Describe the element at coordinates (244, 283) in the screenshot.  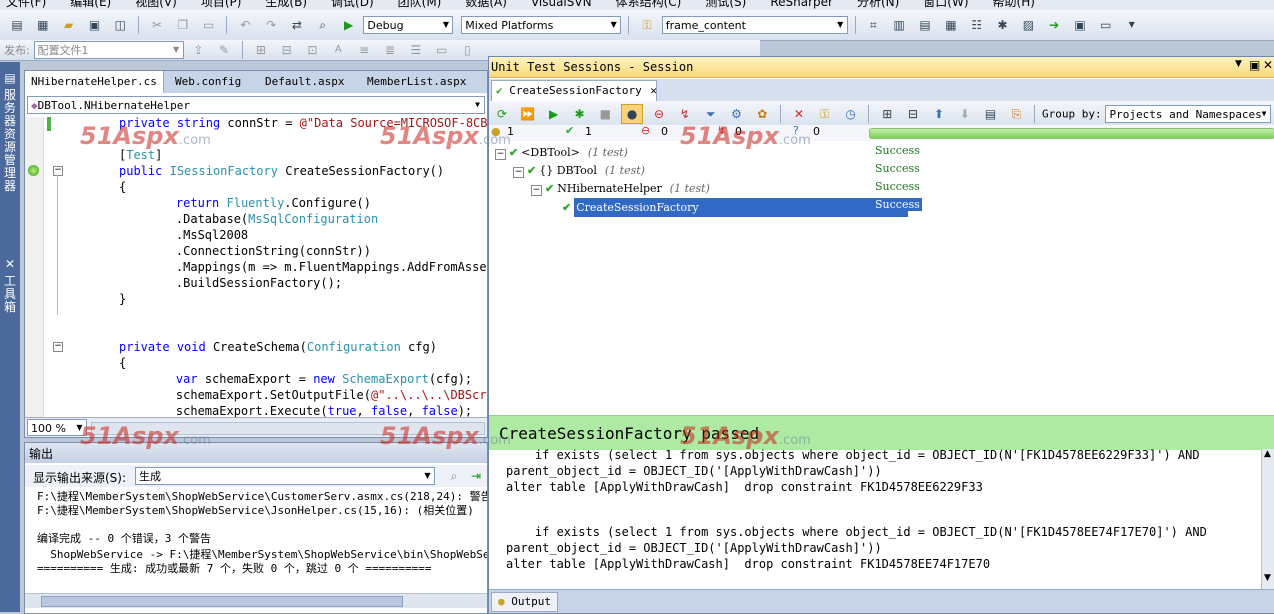
I see `code-line: .BuildSessionFactory();` at that location.